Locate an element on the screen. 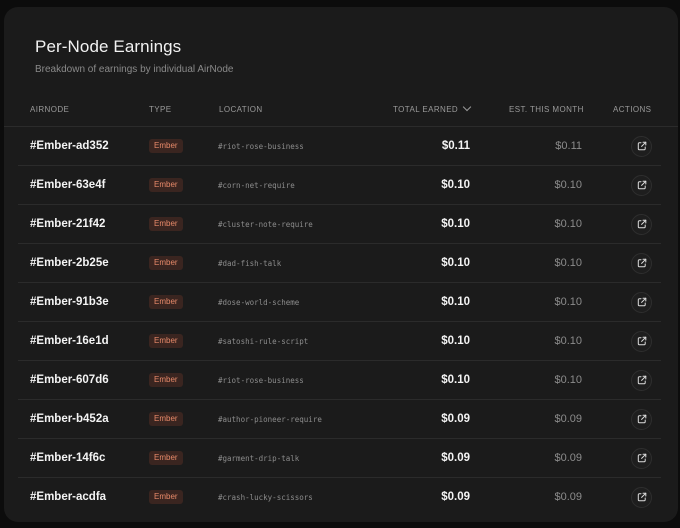  location-text: #satoshi-rule-script is located at coordinates (263, 341).